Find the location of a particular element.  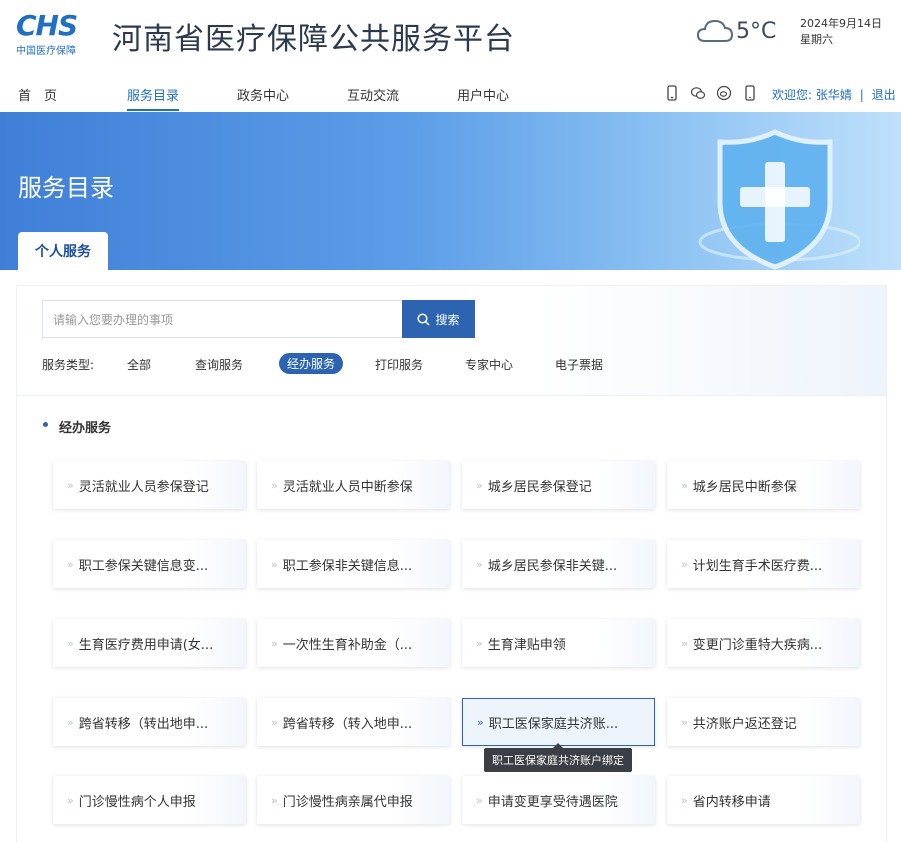

search-input: 请输入您要办理的事项 is located at coordinates (222, 319).